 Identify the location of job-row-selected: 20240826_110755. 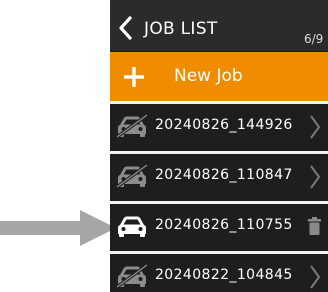
(219, 226).